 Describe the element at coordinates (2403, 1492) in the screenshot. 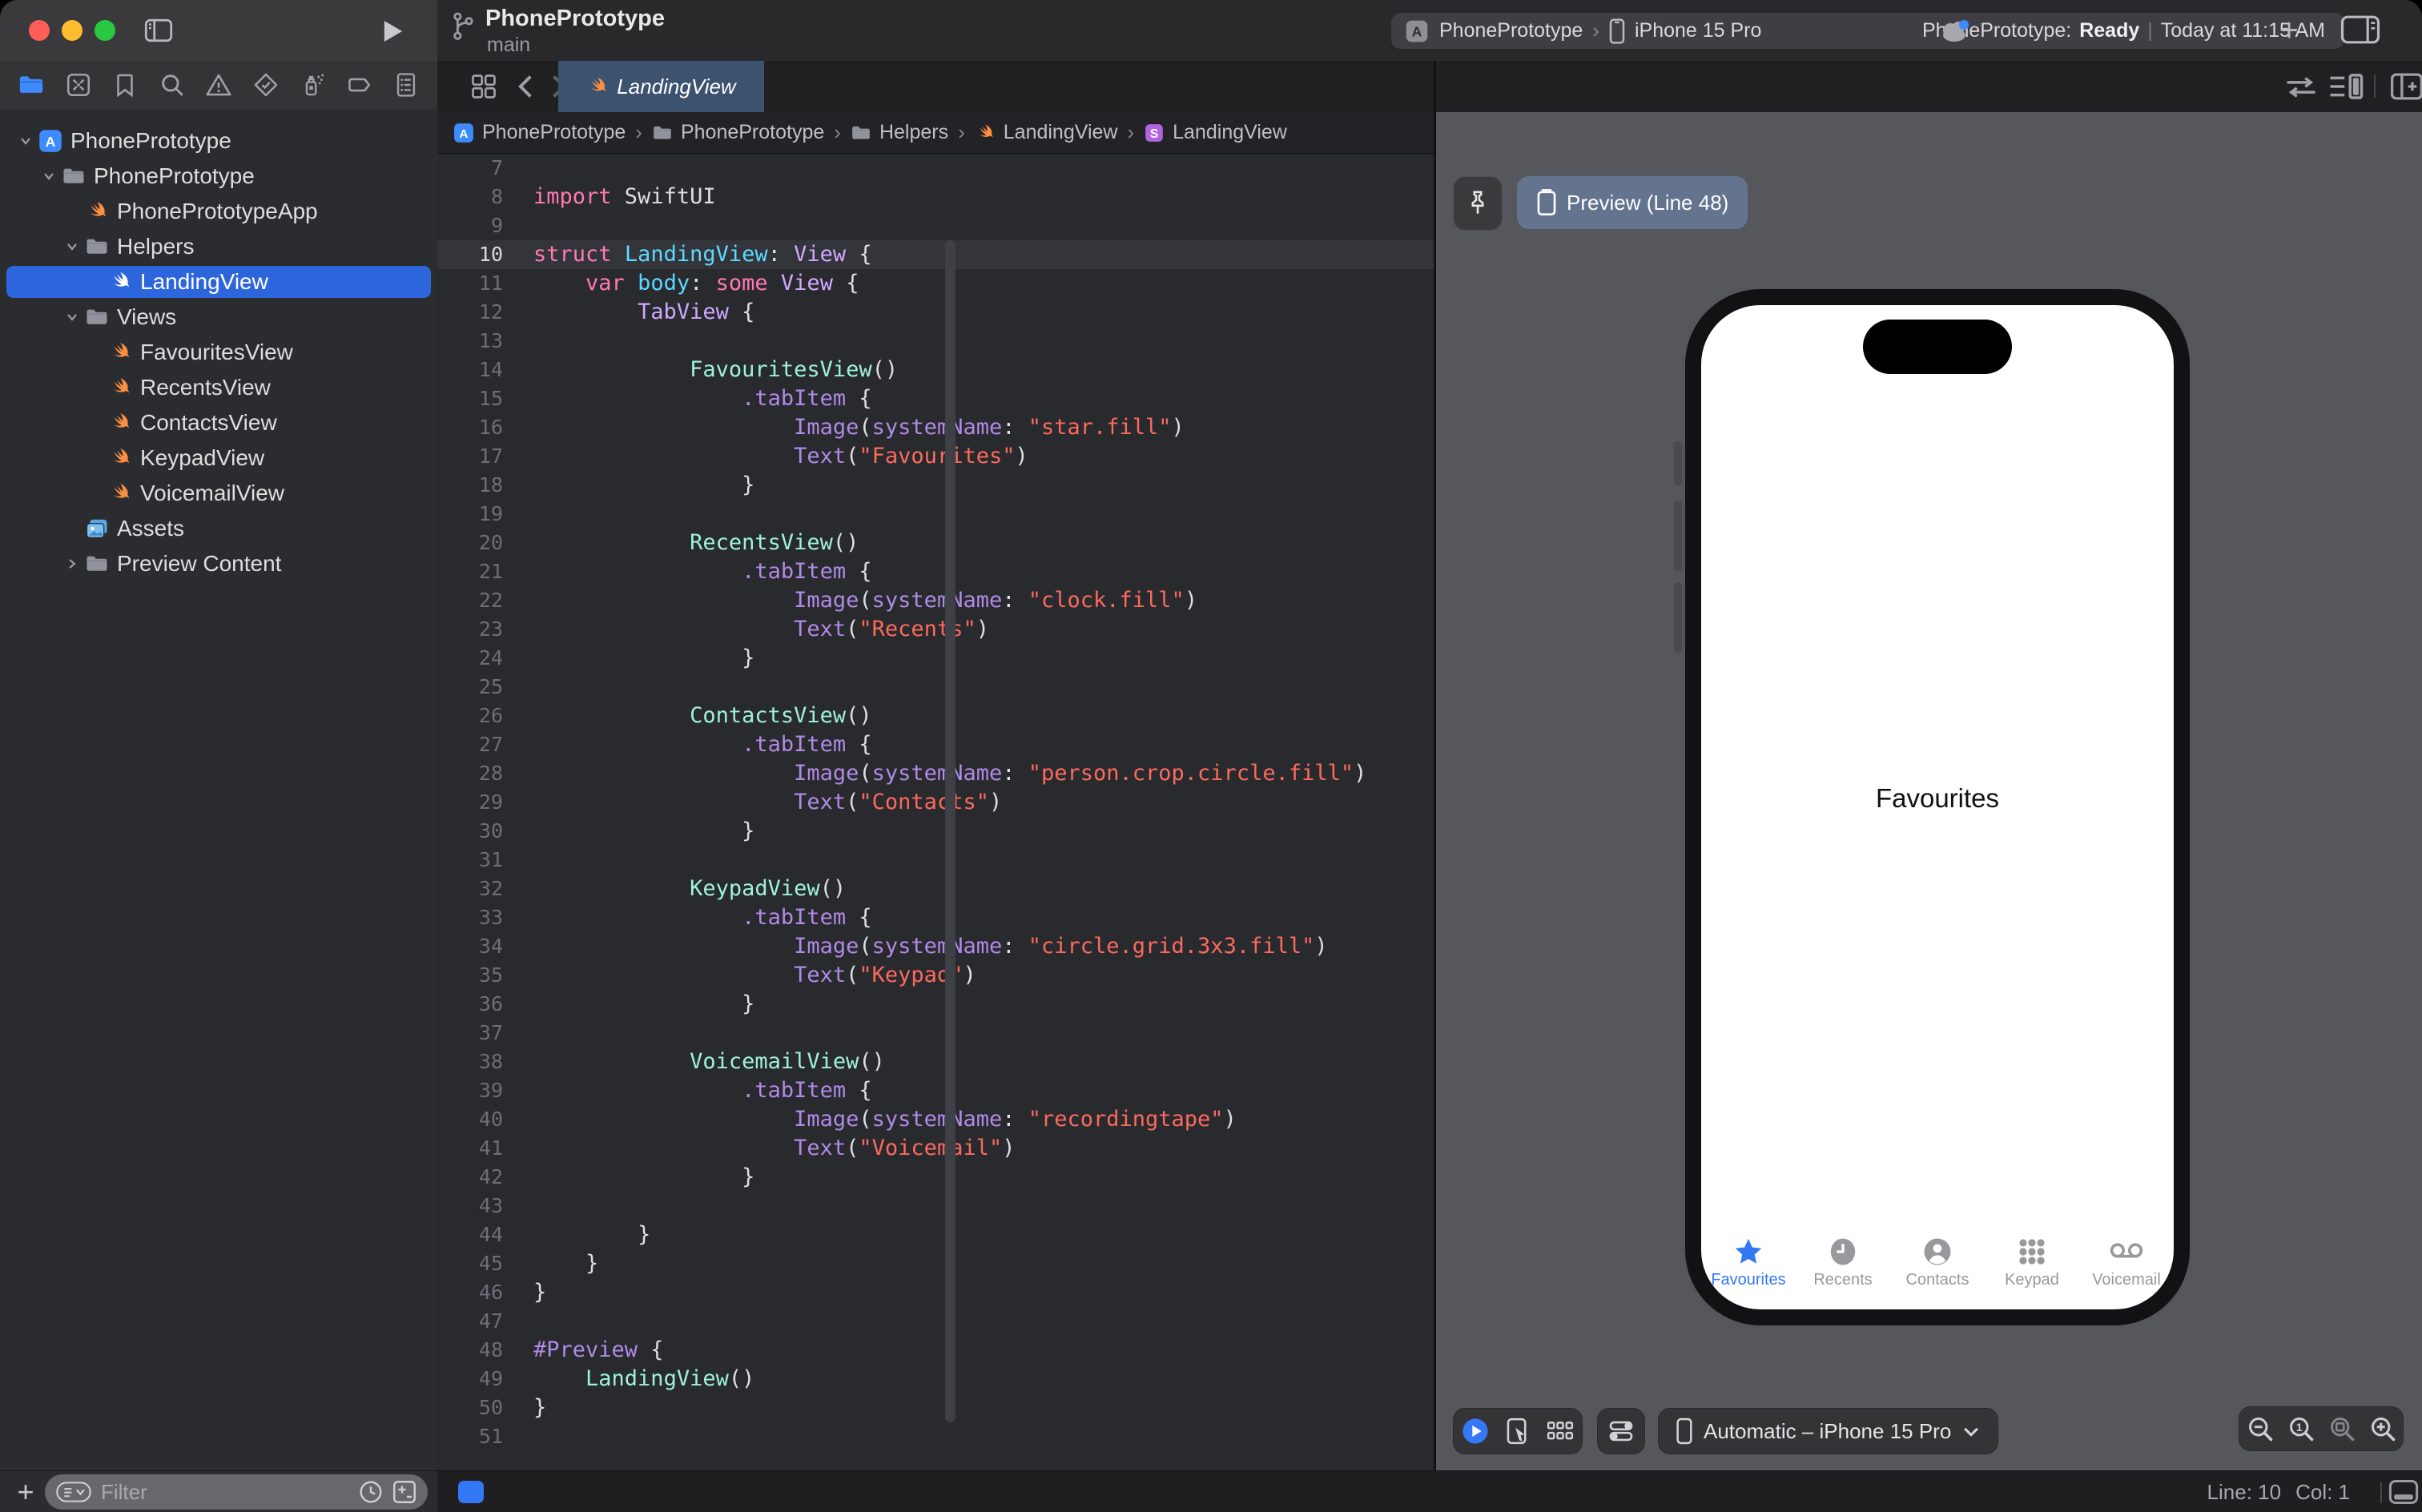

I see `editor-layout-icon` at that location.